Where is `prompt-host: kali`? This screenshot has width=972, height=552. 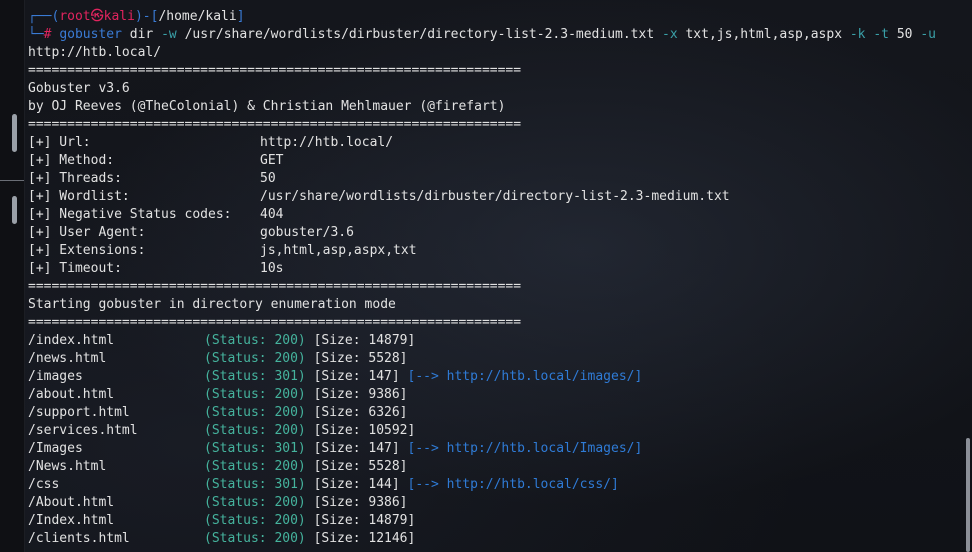
prompt-host: kali is located at coordinates (119, 16).